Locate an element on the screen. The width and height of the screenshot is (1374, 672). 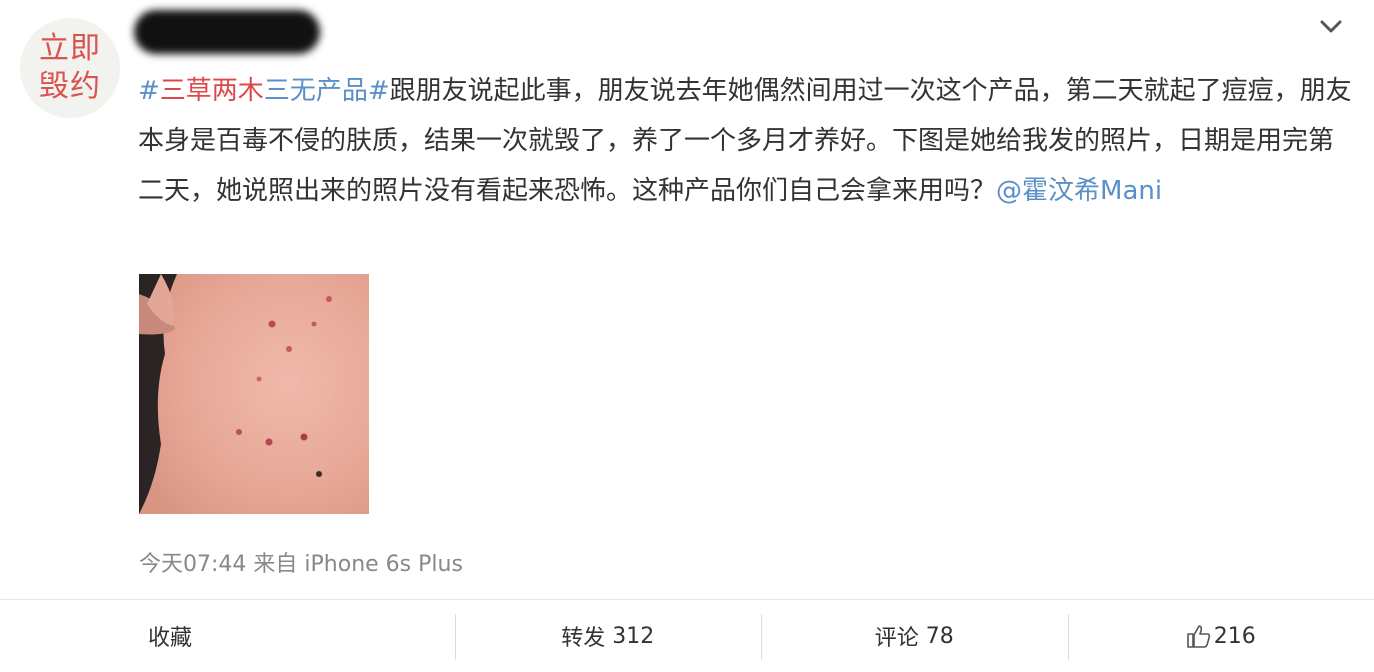
favorite-label: 收藏 is located at coordinates (170, 638).